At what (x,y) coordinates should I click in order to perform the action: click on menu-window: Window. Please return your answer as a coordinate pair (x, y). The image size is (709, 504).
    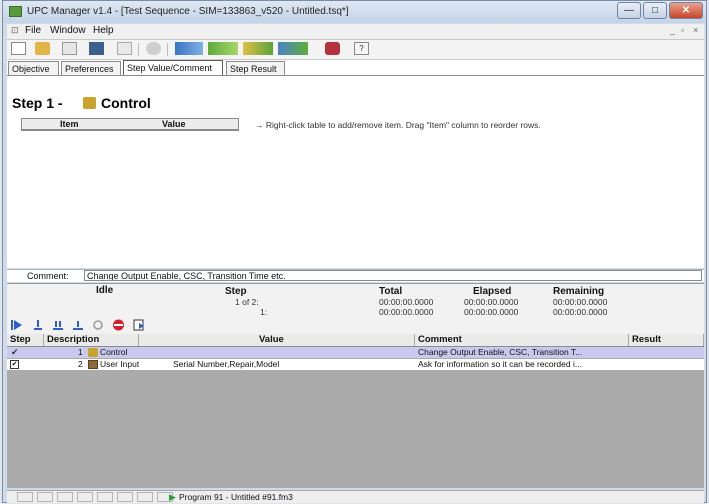
    Looking at the image, I should click on (68, 30).